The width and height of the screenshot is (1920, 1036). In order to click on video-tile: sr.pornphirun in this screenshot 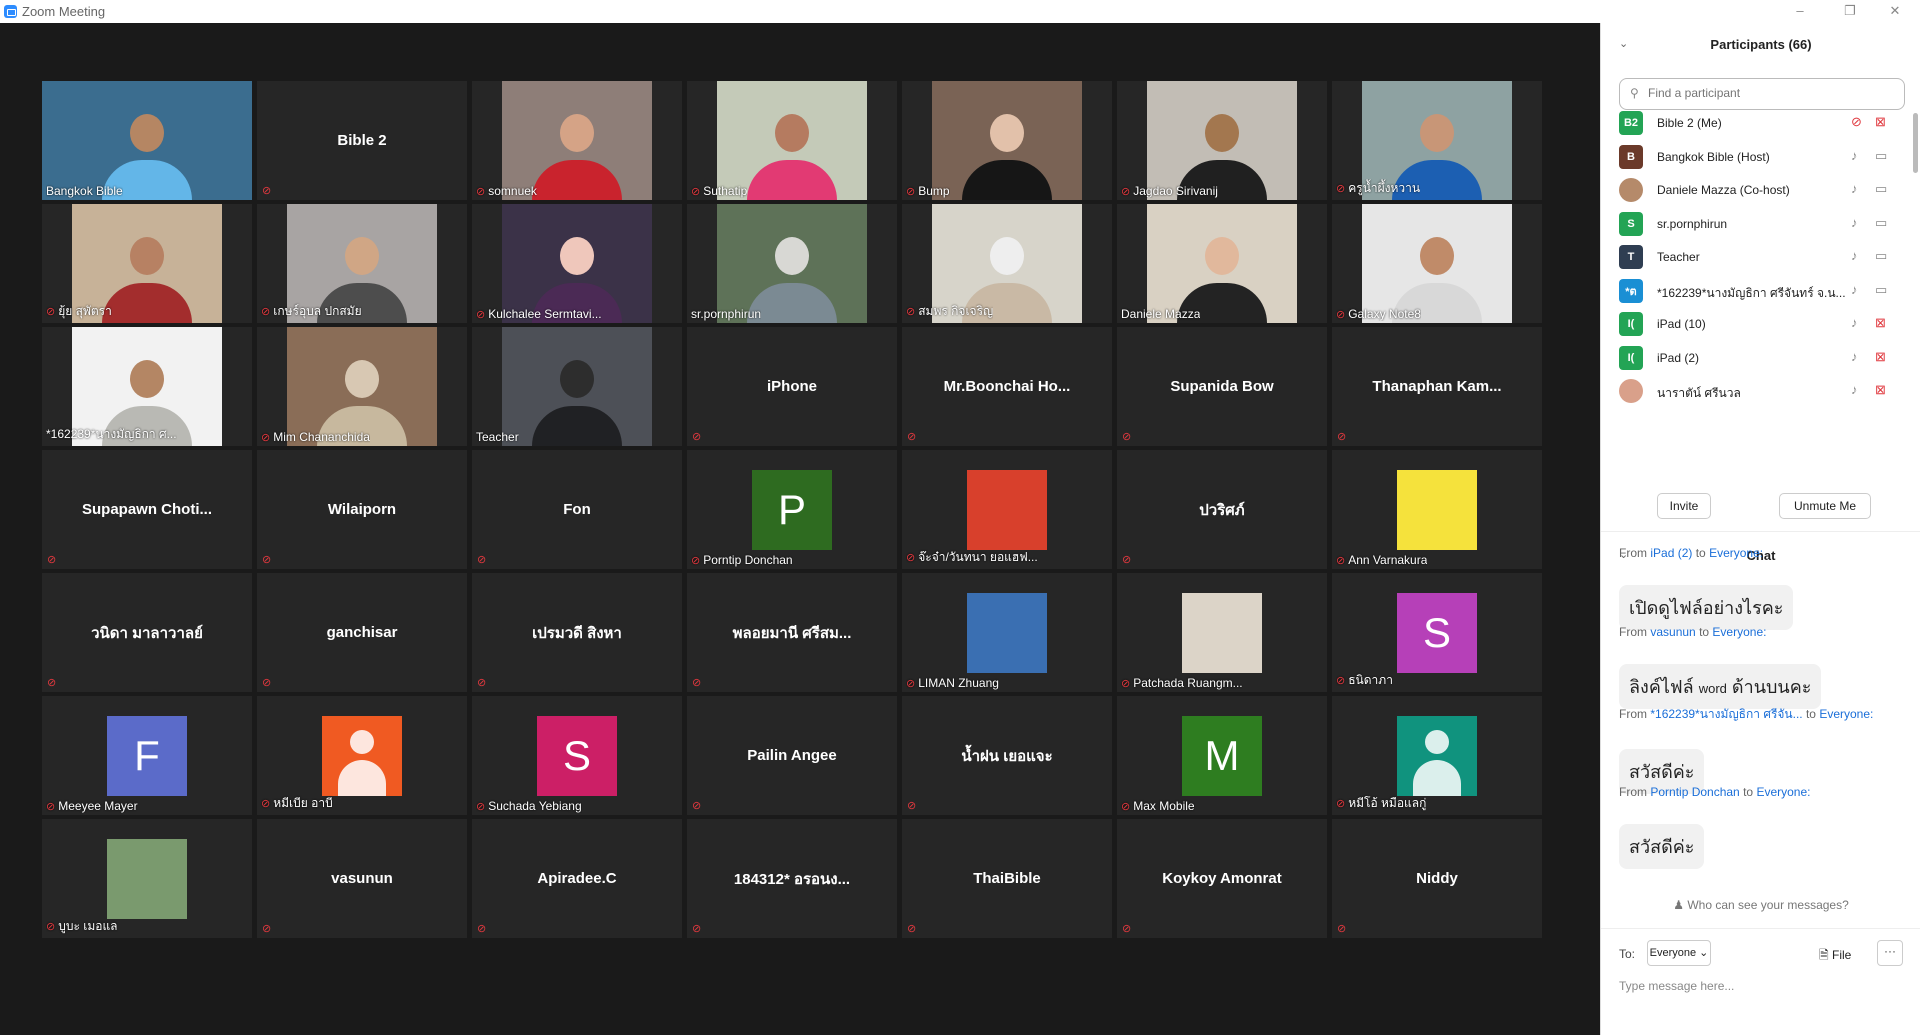, I will do `click(792, 263)`.